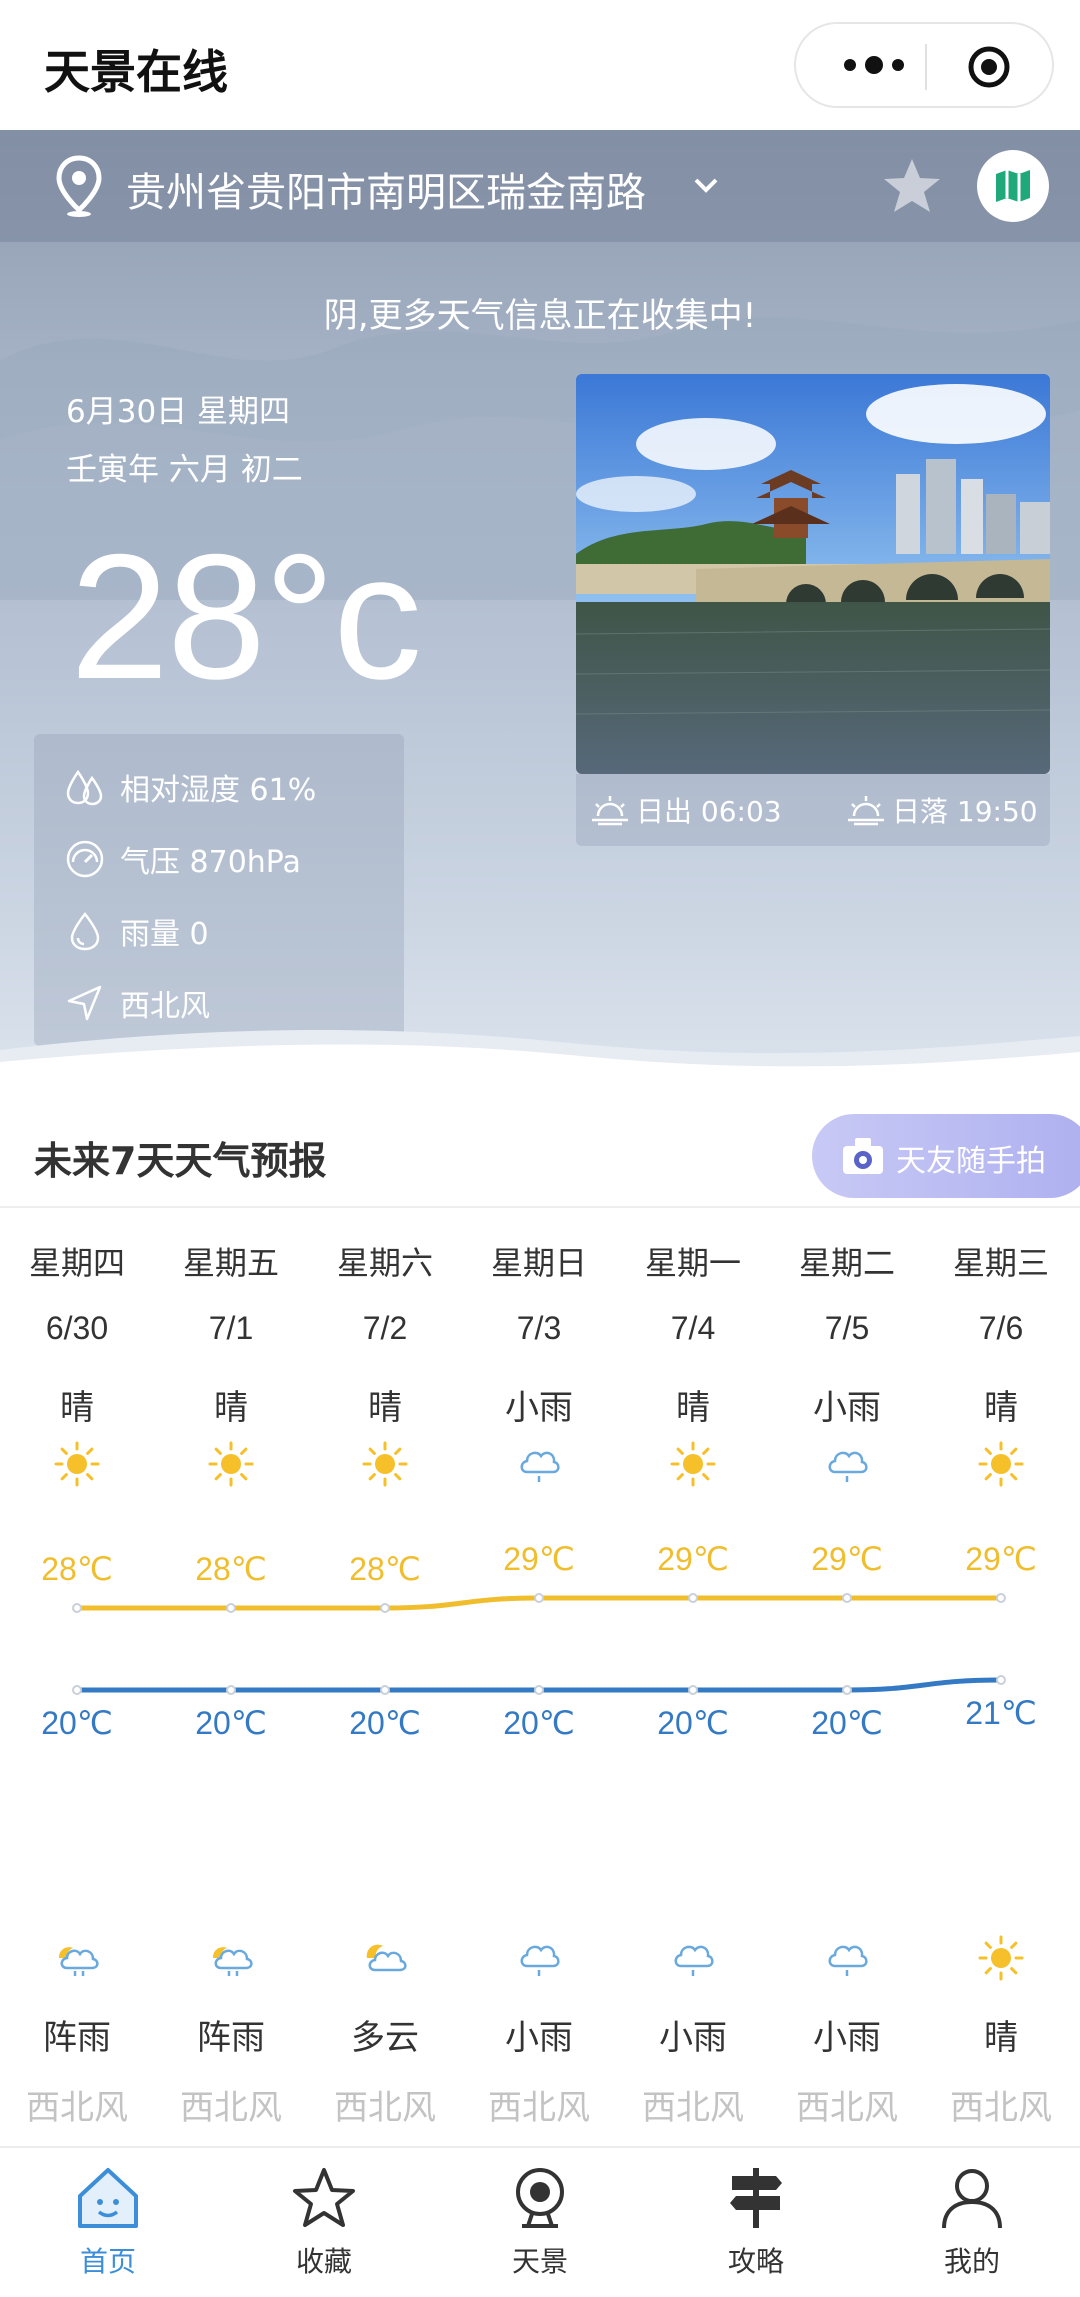  I want to click on humidity-row: 相对湿度 61%, so click(190, 787).